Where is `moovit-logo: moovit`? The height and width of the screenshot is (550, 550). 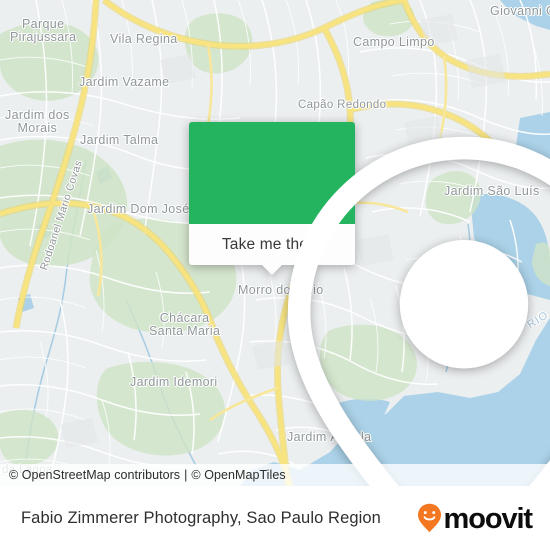 moovit-logo: moovit is located at coordinates (475, 518).